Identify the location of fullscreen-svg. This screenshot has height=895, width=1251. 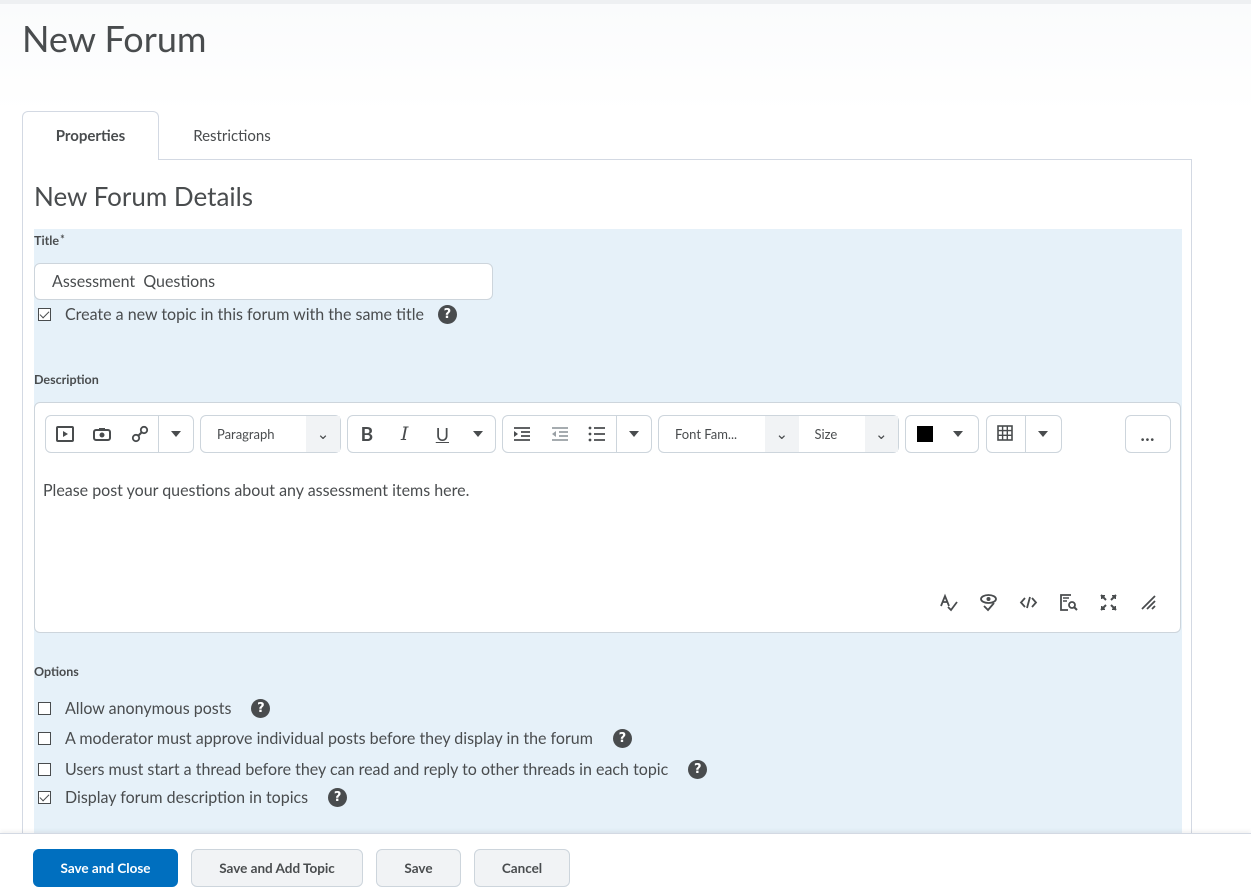
(1108, 602).